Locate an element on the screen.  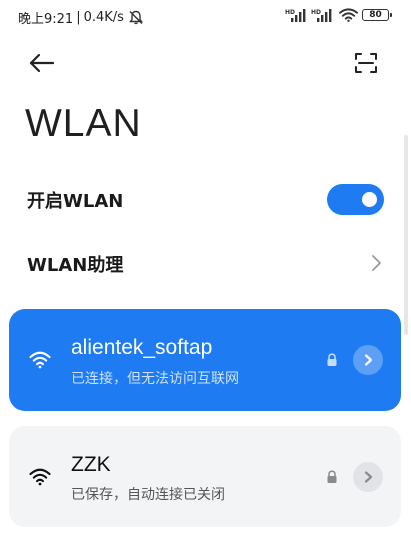
wlan-assistant-row: WLAN助理 is located at coordinates (205, 263).